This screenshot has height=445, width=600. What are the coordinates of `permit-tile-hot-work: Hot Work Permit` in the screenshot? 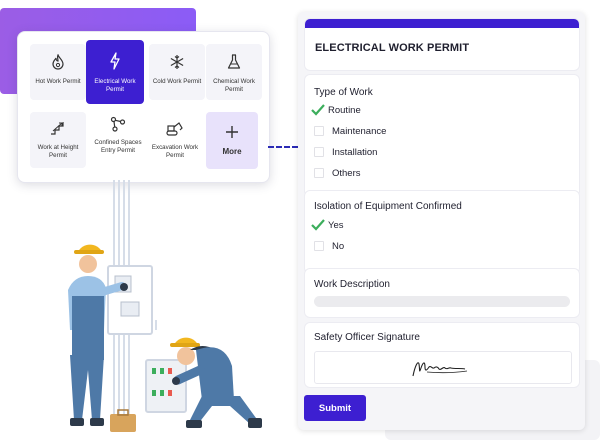 It's located at (58, 72).